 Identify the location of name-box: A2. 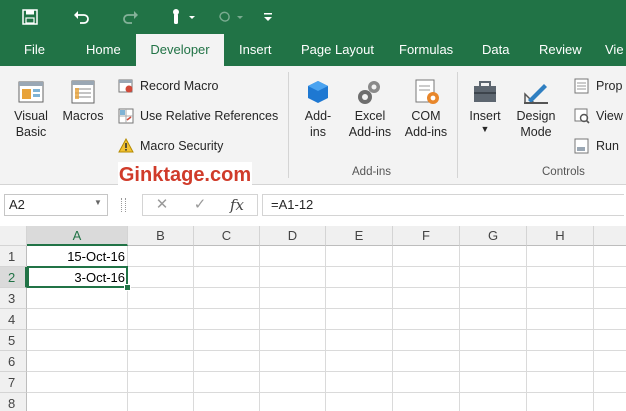
(56, 205).